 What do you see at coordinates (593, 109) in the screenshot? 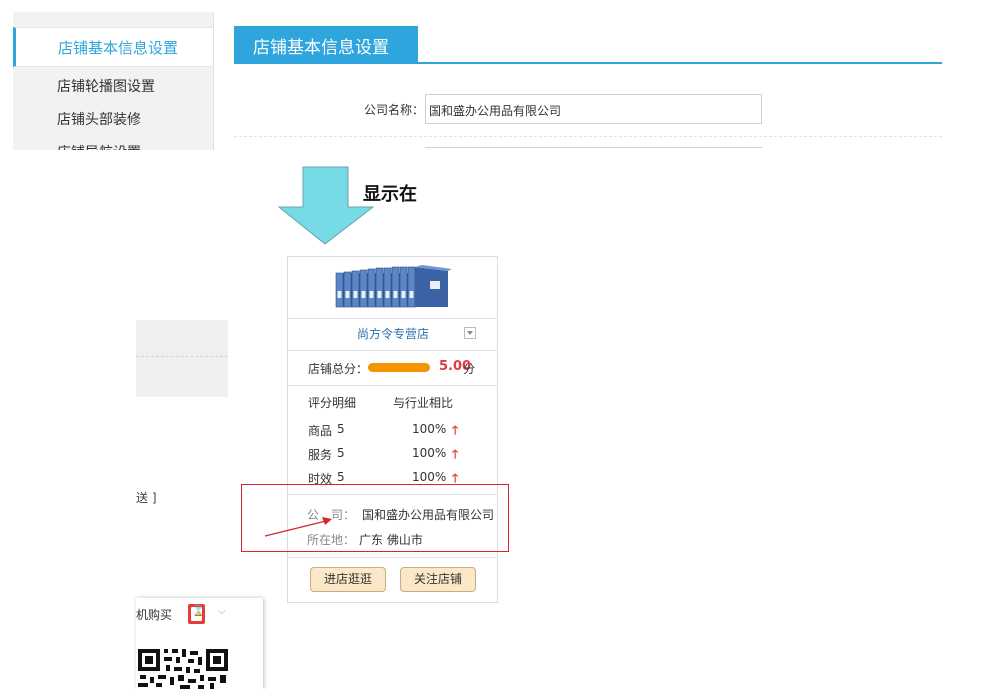
I see `company-name-field: 国和盛办公用品有限公司` at bounding box center [593, 109].